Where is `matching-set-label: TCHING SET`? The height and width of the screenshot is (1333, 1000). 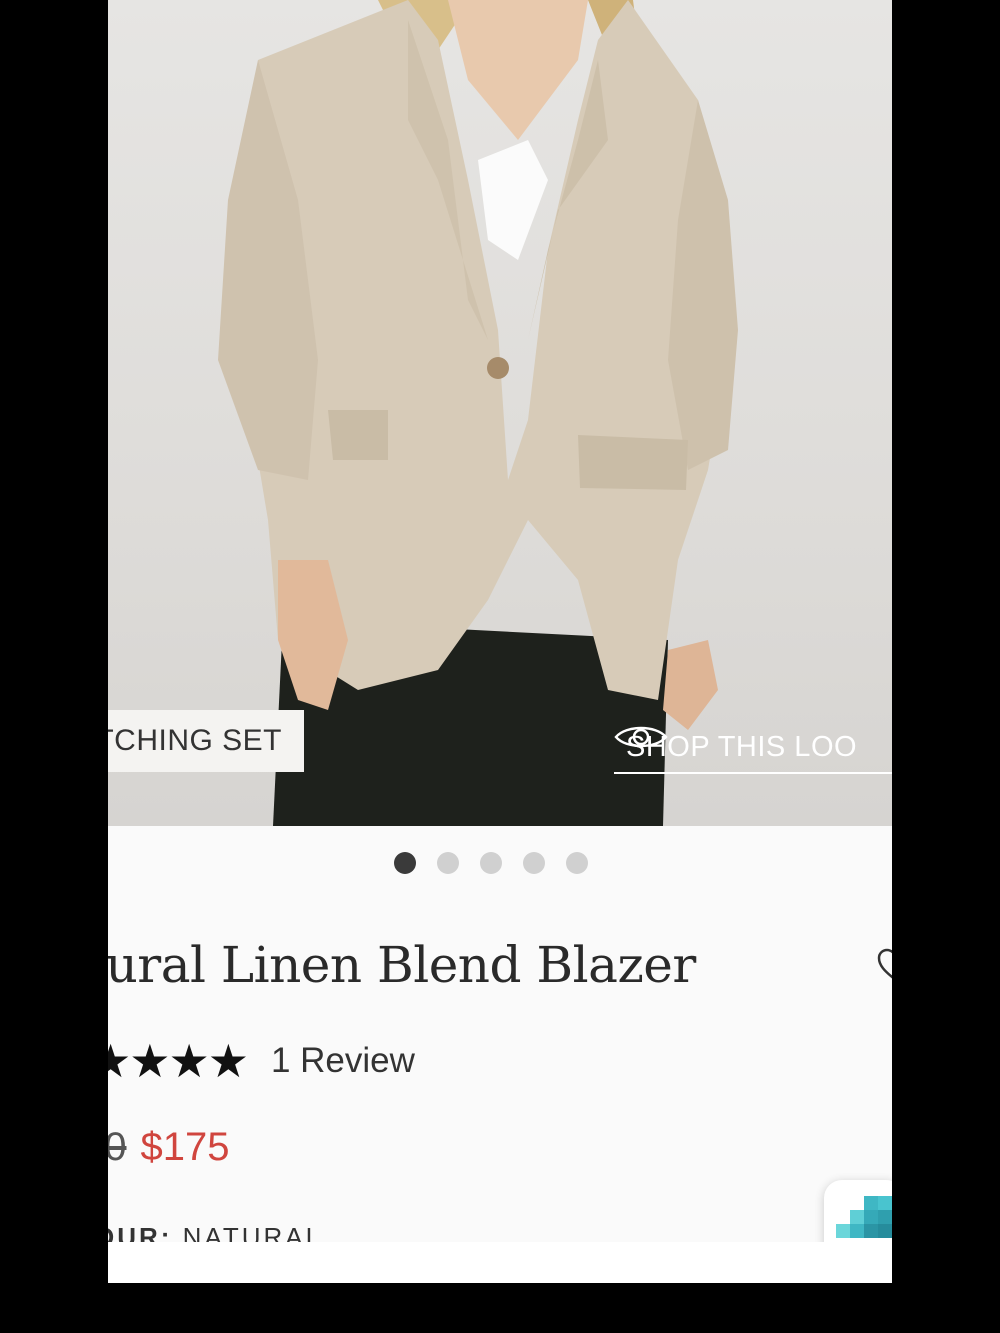
matching-set-label: TCHING SET is located at coordinates (195, 740).